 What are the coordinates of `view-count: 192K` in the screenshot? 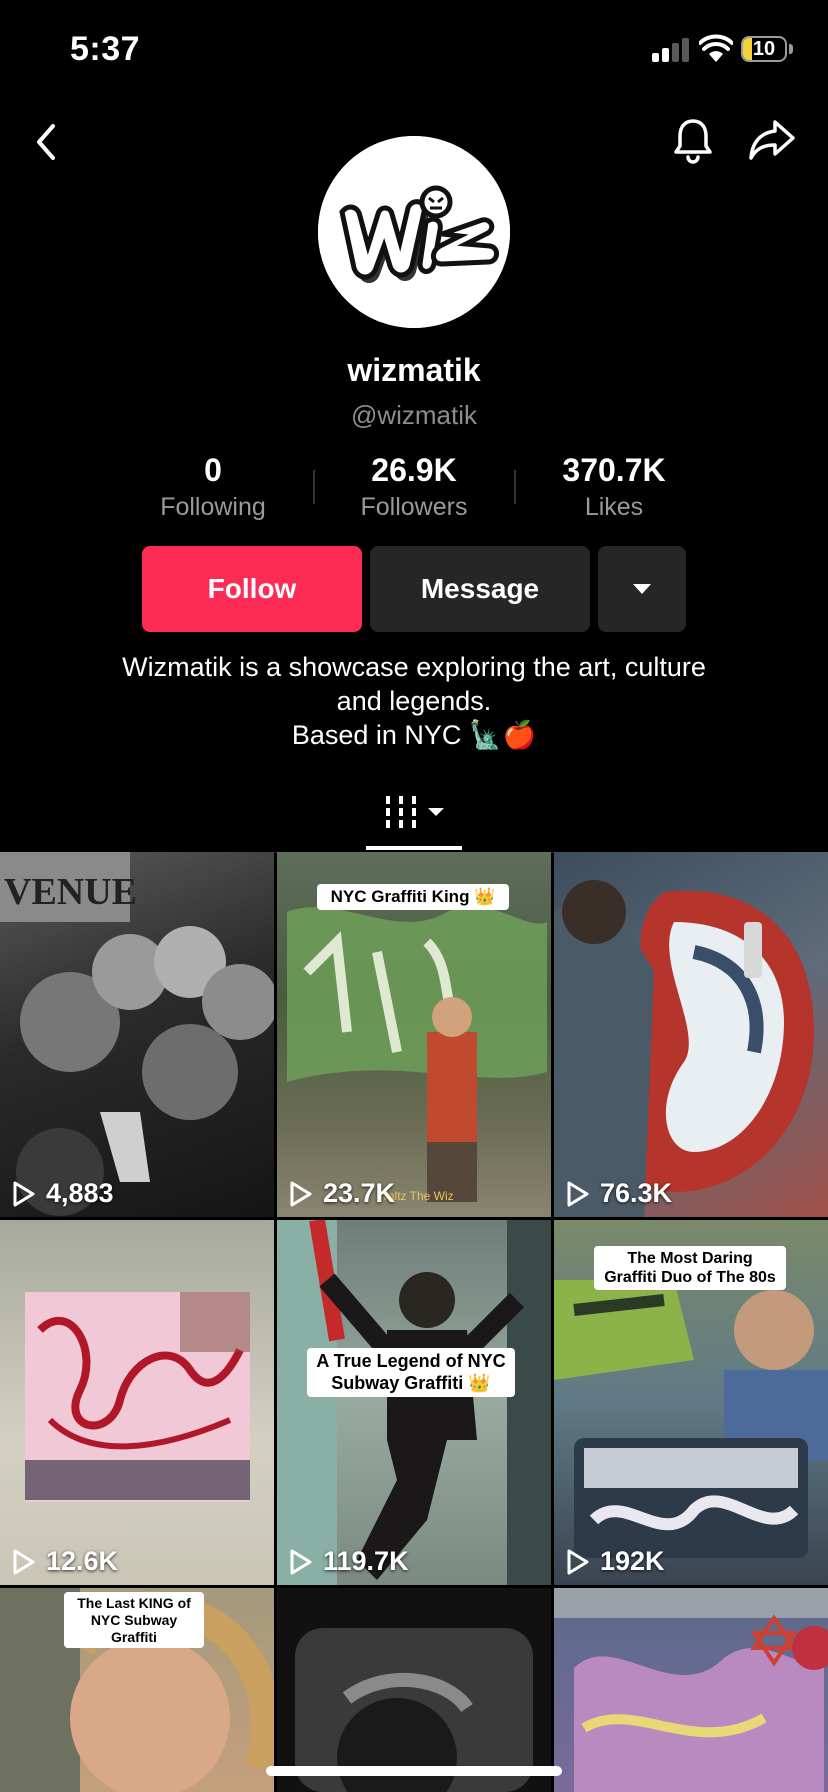 It's located at (615, 1561).